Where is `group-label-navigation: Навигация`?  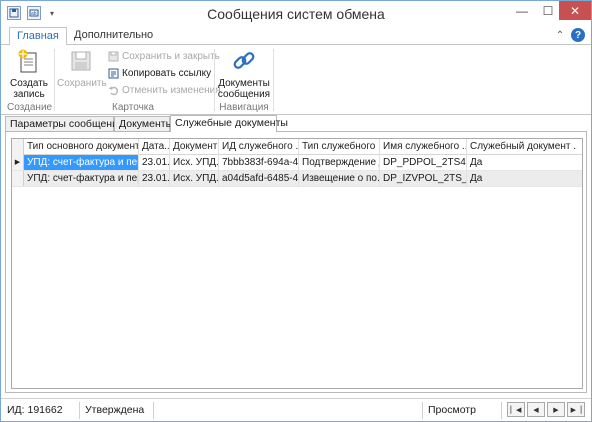
group-label-navigation: Навигация is located at coordinates (244, 107).